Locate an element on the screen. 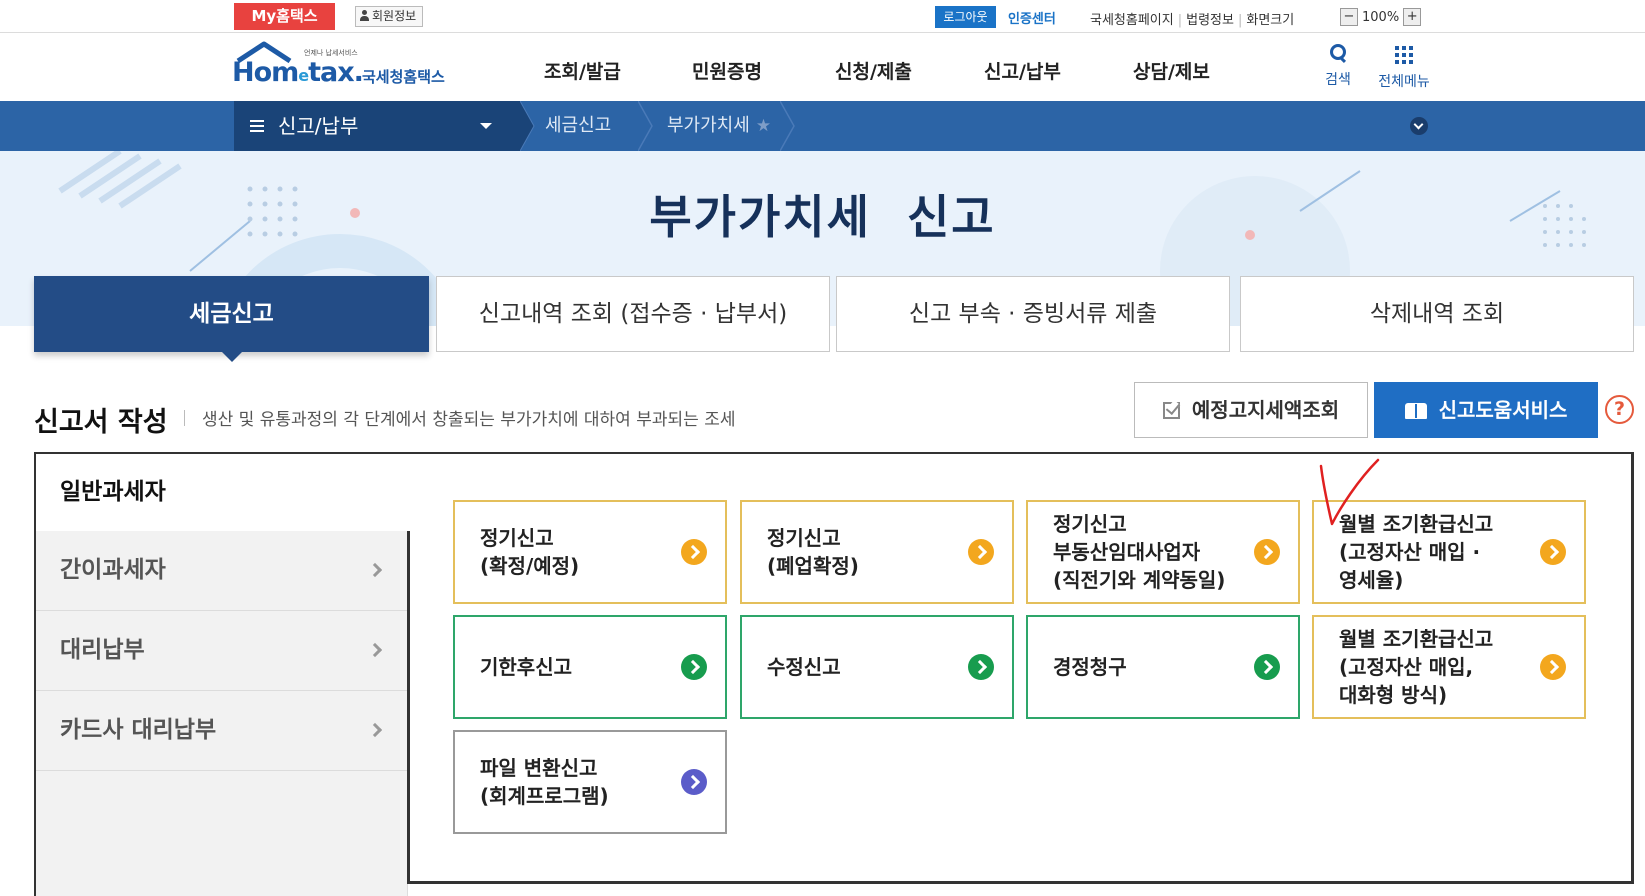 The height and width of the screenshot is (896, 1645). all-menu-button: 전체메뉴 is located at coordinates (1404, 67).